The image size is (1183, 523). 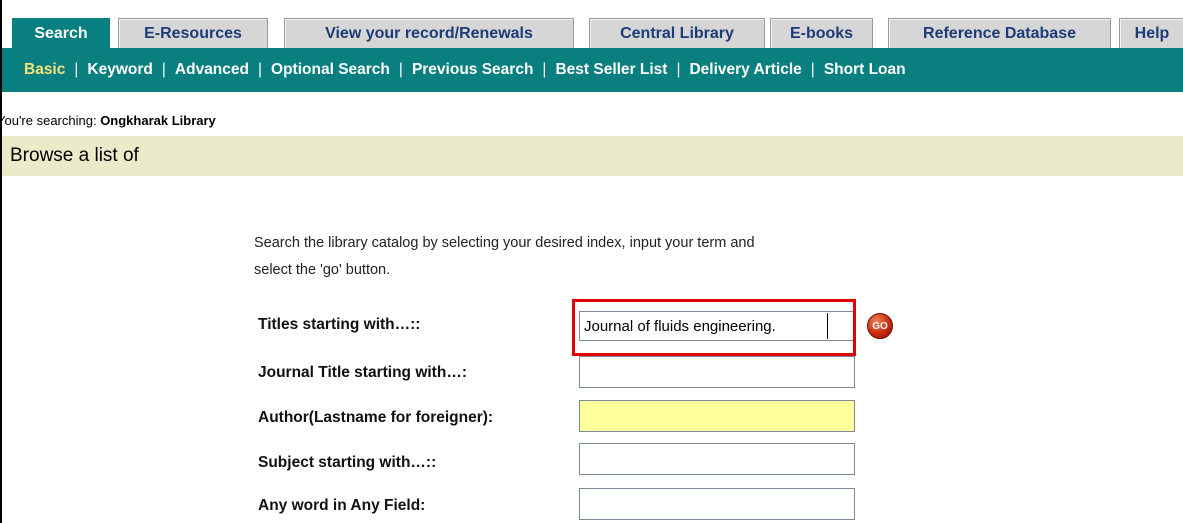 What do you see at coordinates (865, 69) in the screenshot?
I see `subnav-short-loan: Short Loan` at bounding box center [865, 69].